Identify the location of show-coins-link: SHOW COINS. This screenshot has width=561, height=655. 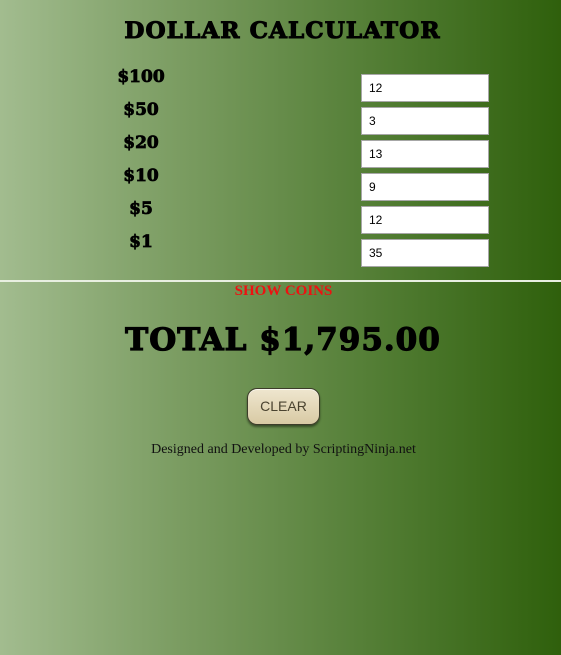
(280, 291).